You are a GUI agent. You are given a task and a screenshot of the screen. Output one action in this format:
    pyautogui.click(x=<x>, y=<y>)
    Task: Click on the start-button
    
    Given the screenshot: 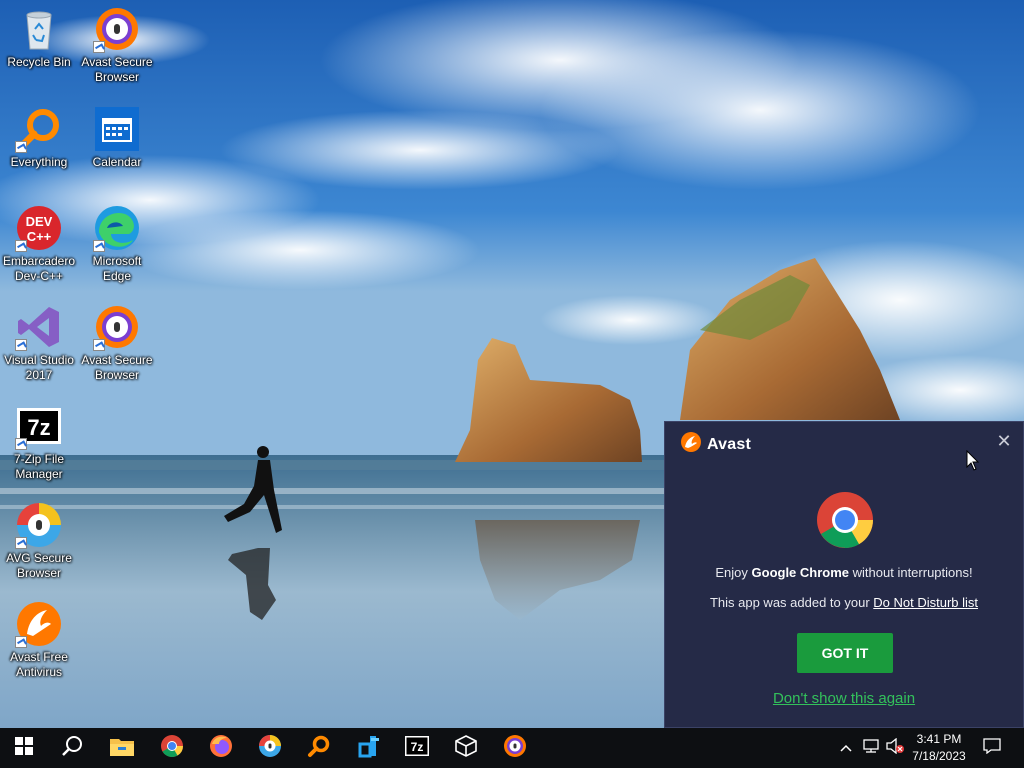 What is the action you would take?
    pyautogui.click(x=24, y=748)
    